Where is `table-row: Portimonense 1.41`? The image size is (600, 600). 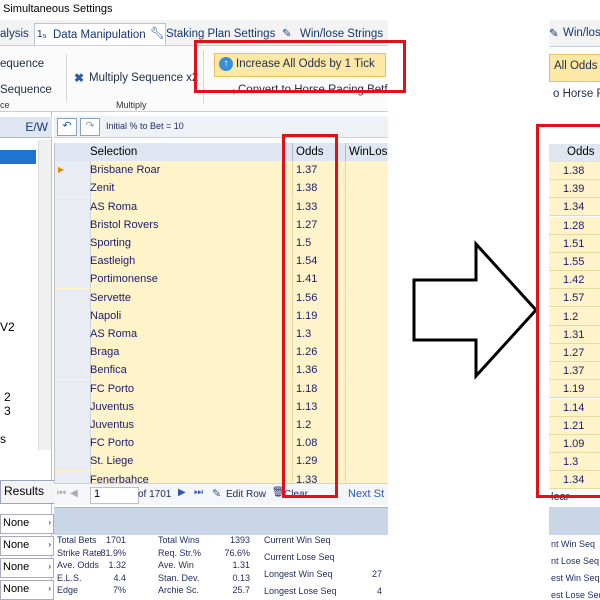 table-row: Portimonense 1.41 is located at coordinates (221, 280).